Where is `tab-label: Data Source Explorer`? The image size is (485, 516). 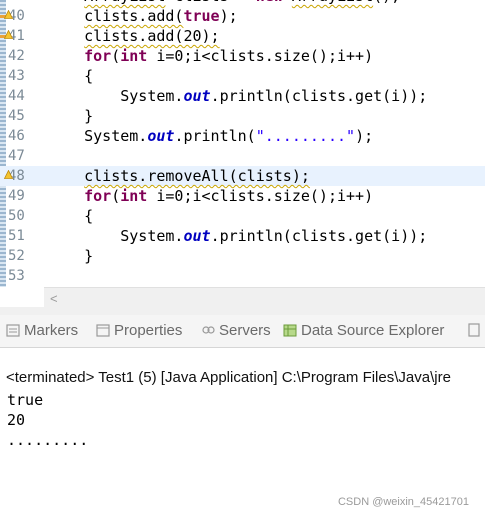
tab-label: Data Source Explorer is located at coordinates (373, 330).